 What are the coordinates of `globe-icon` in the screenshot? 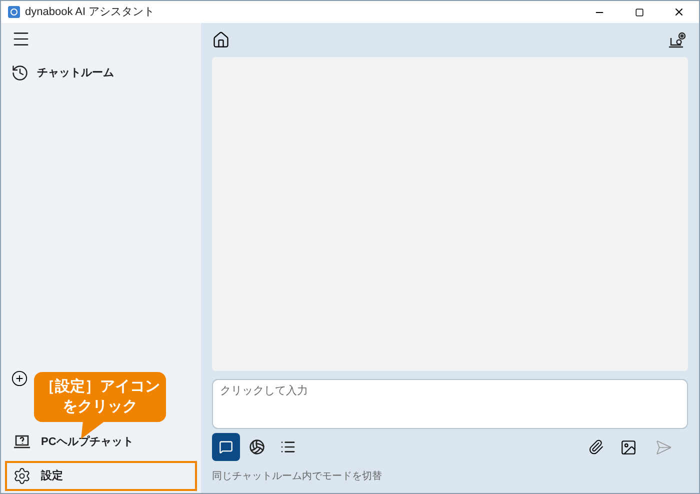 It's located at (257, 447).